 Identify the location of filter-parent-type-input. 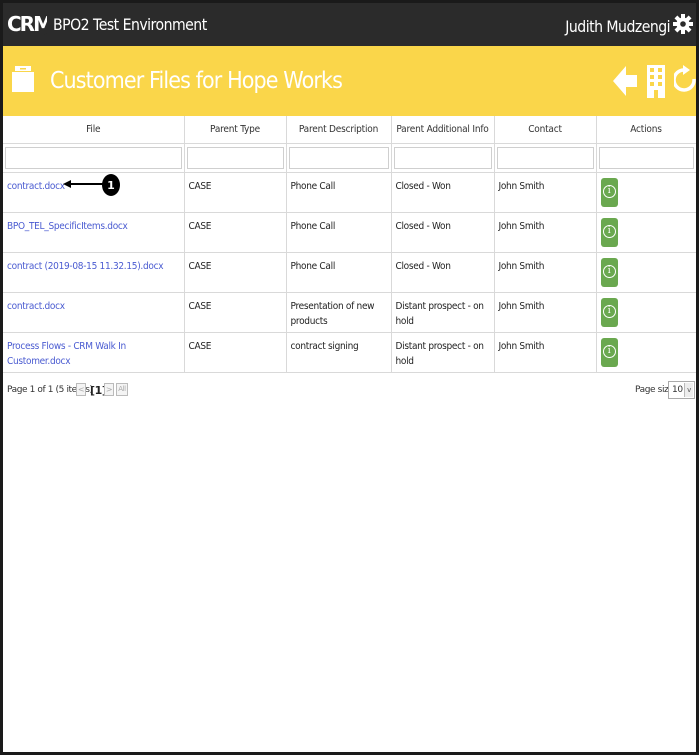
(235, 157).